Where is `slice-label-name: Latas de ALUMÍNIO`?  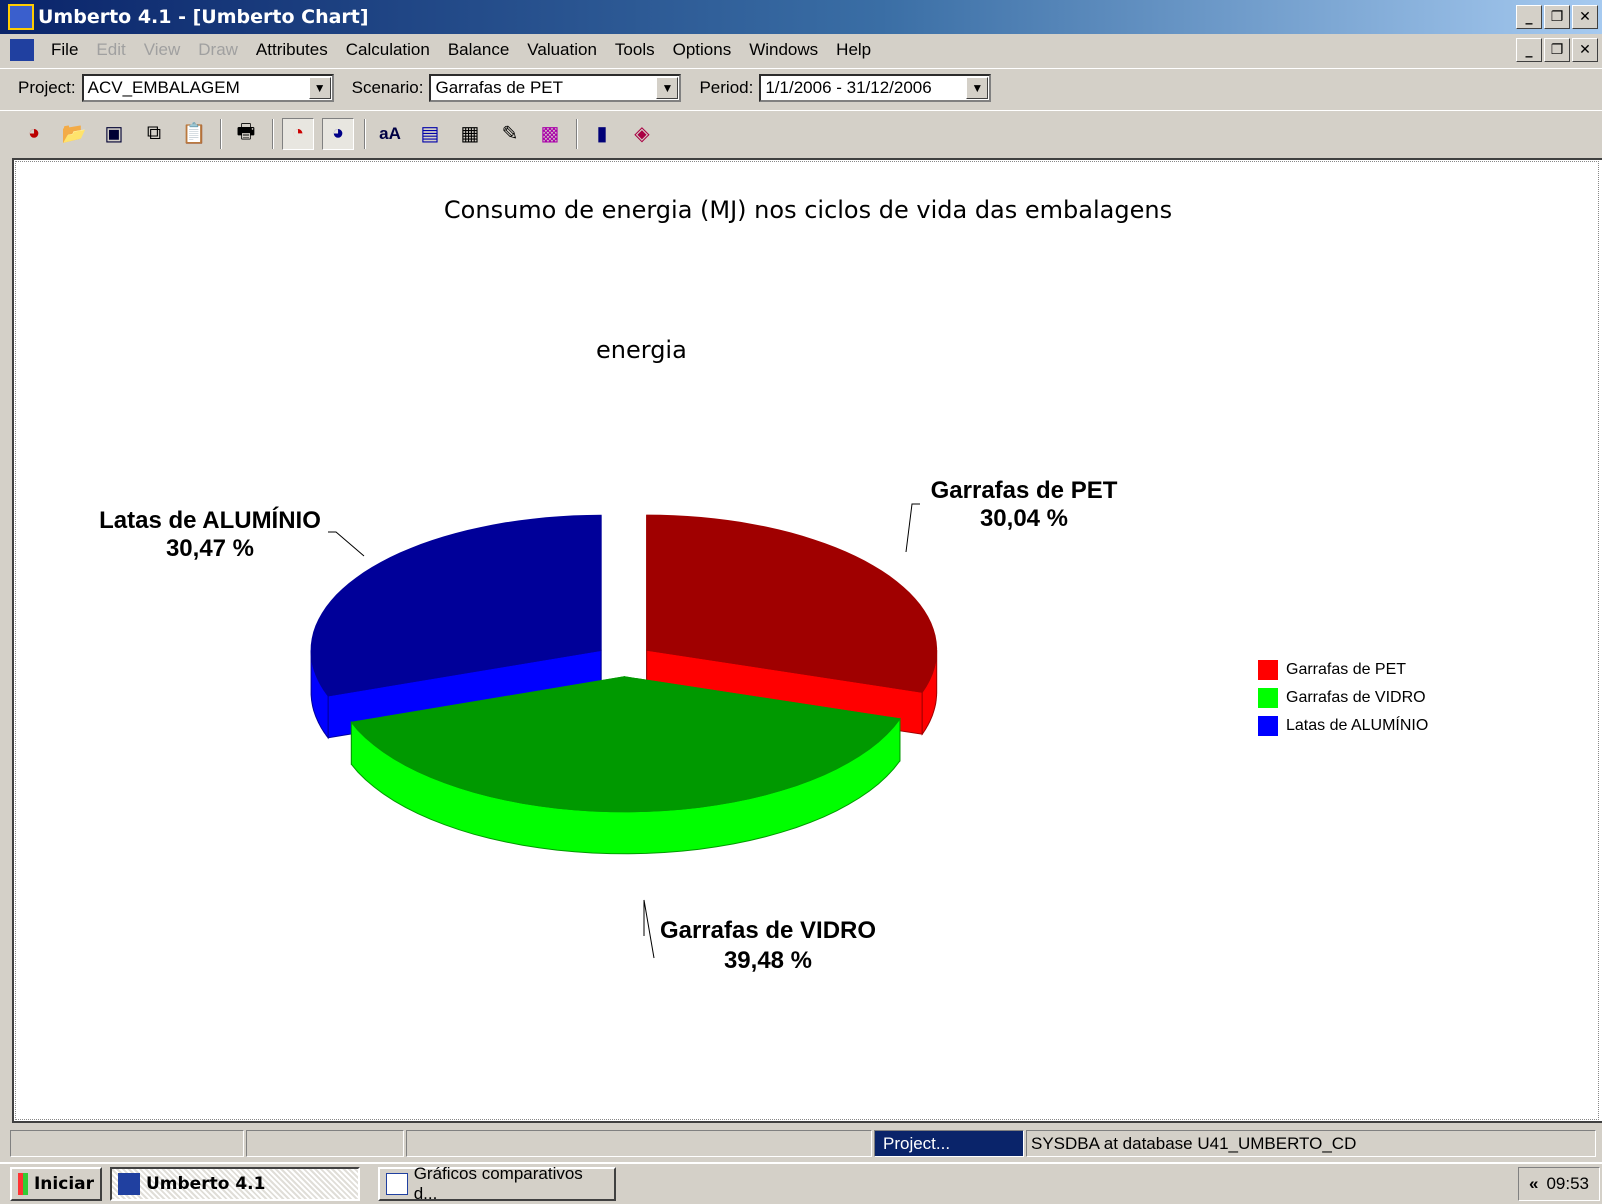 slice-label-name: Latas de ALUMÍNIO is located at coordinates (210, 520).